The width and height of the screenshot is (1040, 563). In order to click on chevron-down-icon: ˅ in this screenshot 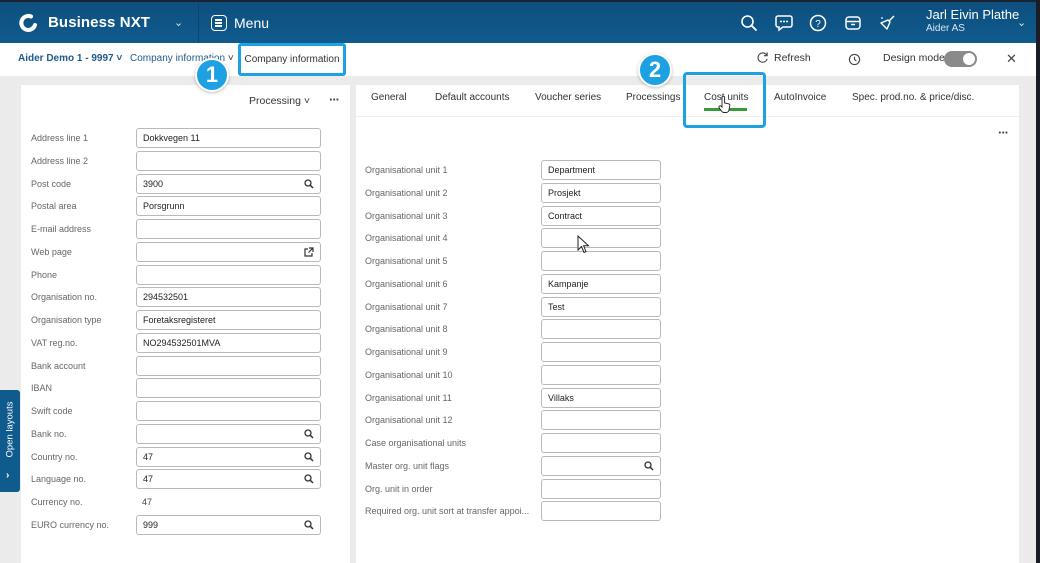, I will do `click(230, 58)`.